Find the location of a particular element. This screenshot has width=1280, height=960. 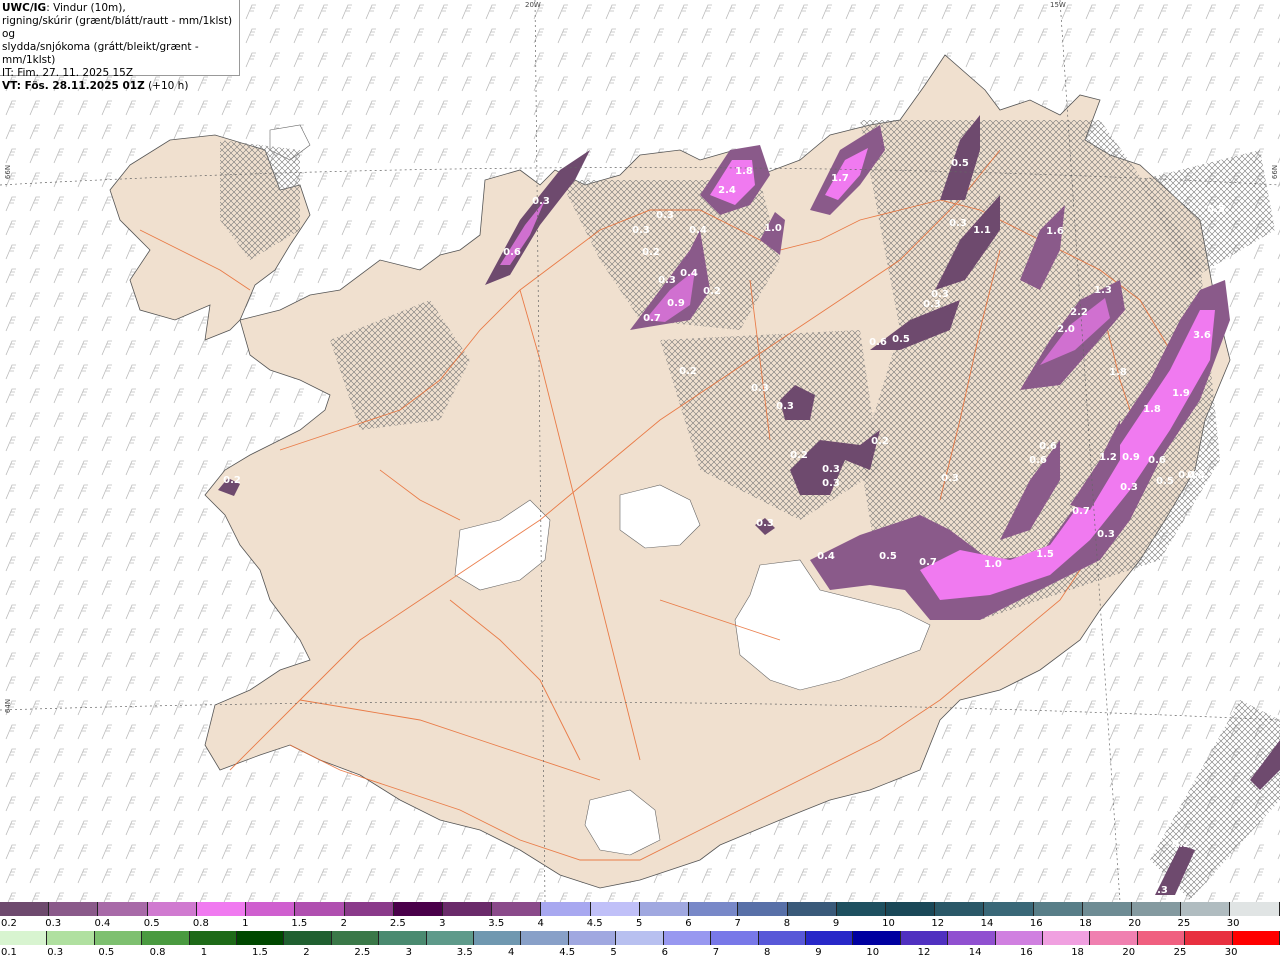

lon-label-15w: 15W is located at coordinates (1058, 5).